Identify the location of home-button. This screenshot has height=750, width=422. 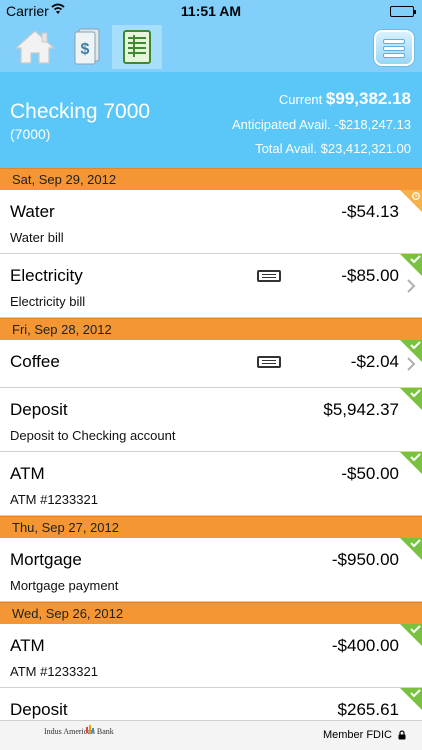
(35, 47).